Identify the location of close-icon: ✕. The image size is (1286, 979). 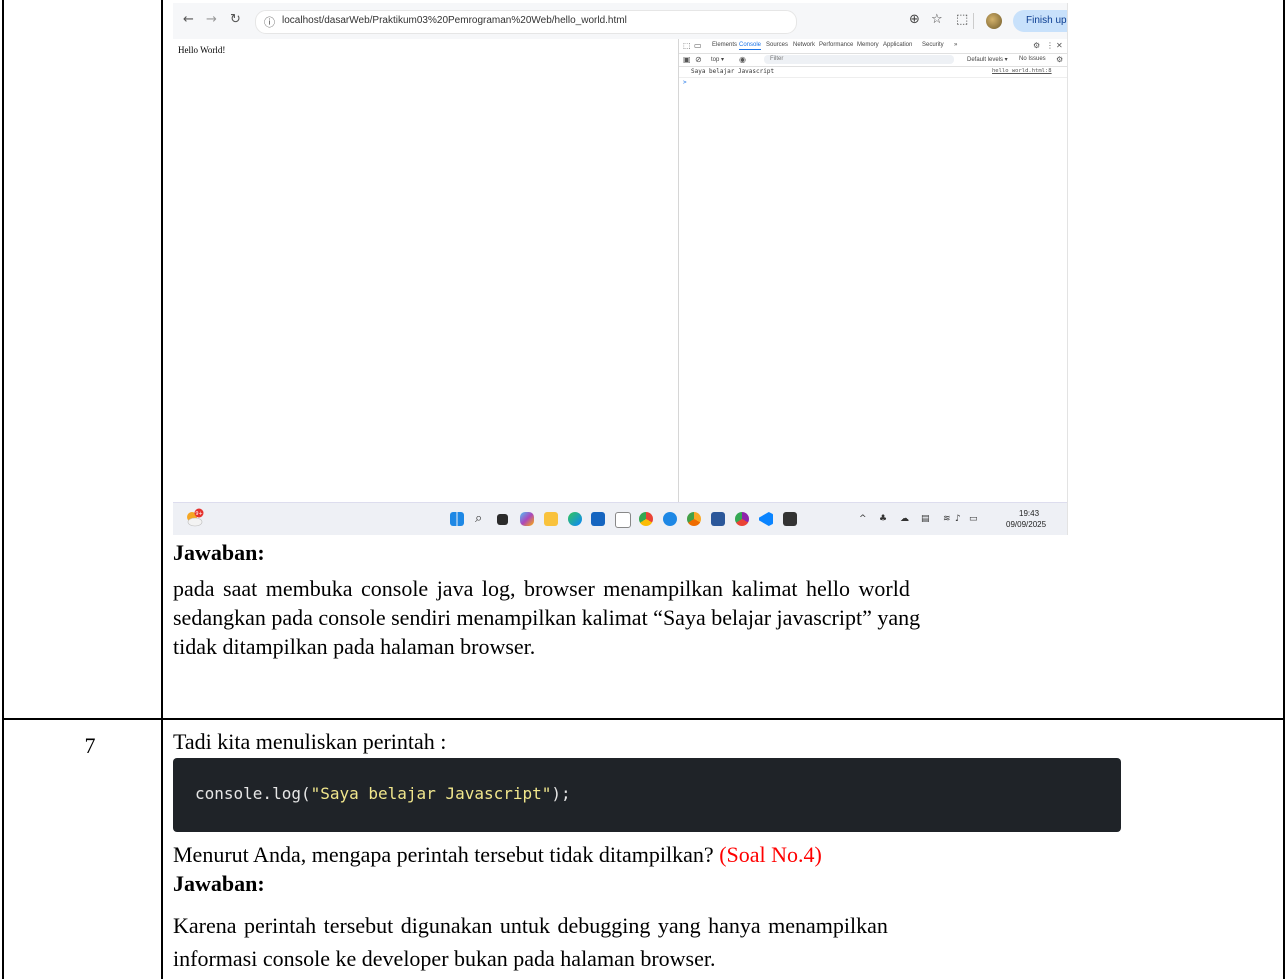
(1059, 45).